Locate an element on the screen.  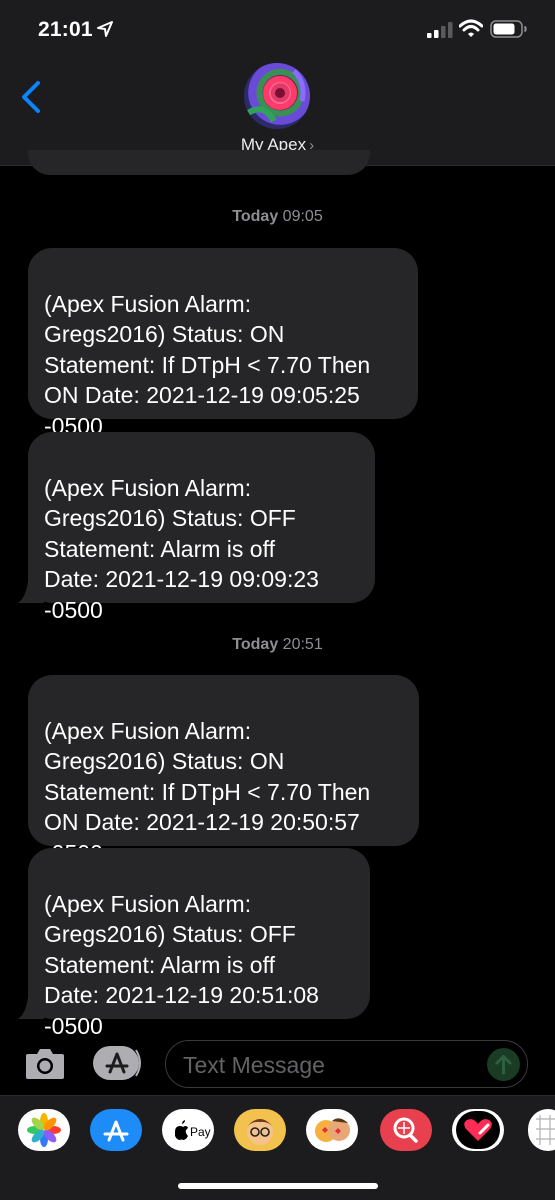
chevron-left-icon is located at coordinates (31, 97).